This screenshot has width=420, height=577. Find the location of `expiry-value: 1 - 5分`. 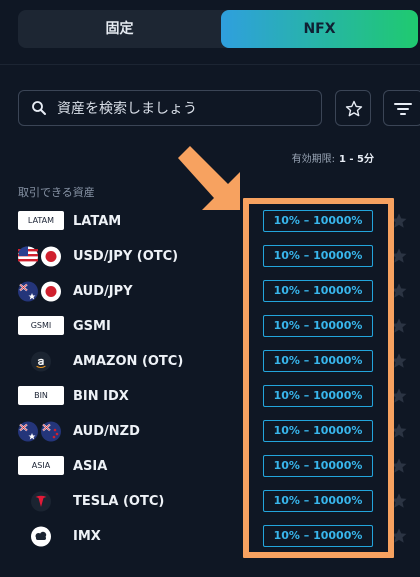

expiry-value: 1 - 5分 is located at coordinates (356, 159).